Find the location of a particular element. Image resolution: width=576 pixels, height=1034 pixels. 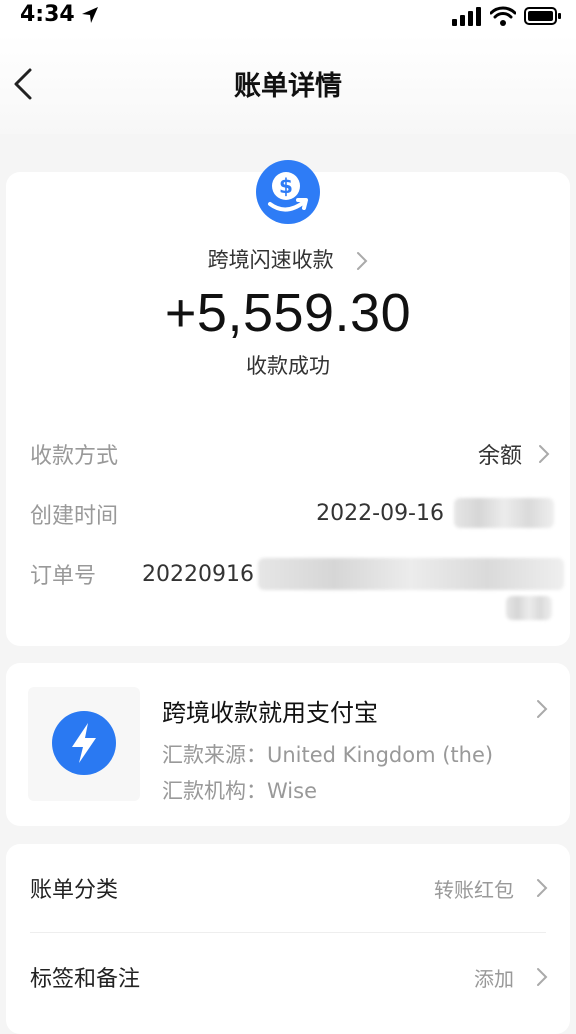

tags-notes-row: 标签和备注 添加 is located at coordinates (288, 977).